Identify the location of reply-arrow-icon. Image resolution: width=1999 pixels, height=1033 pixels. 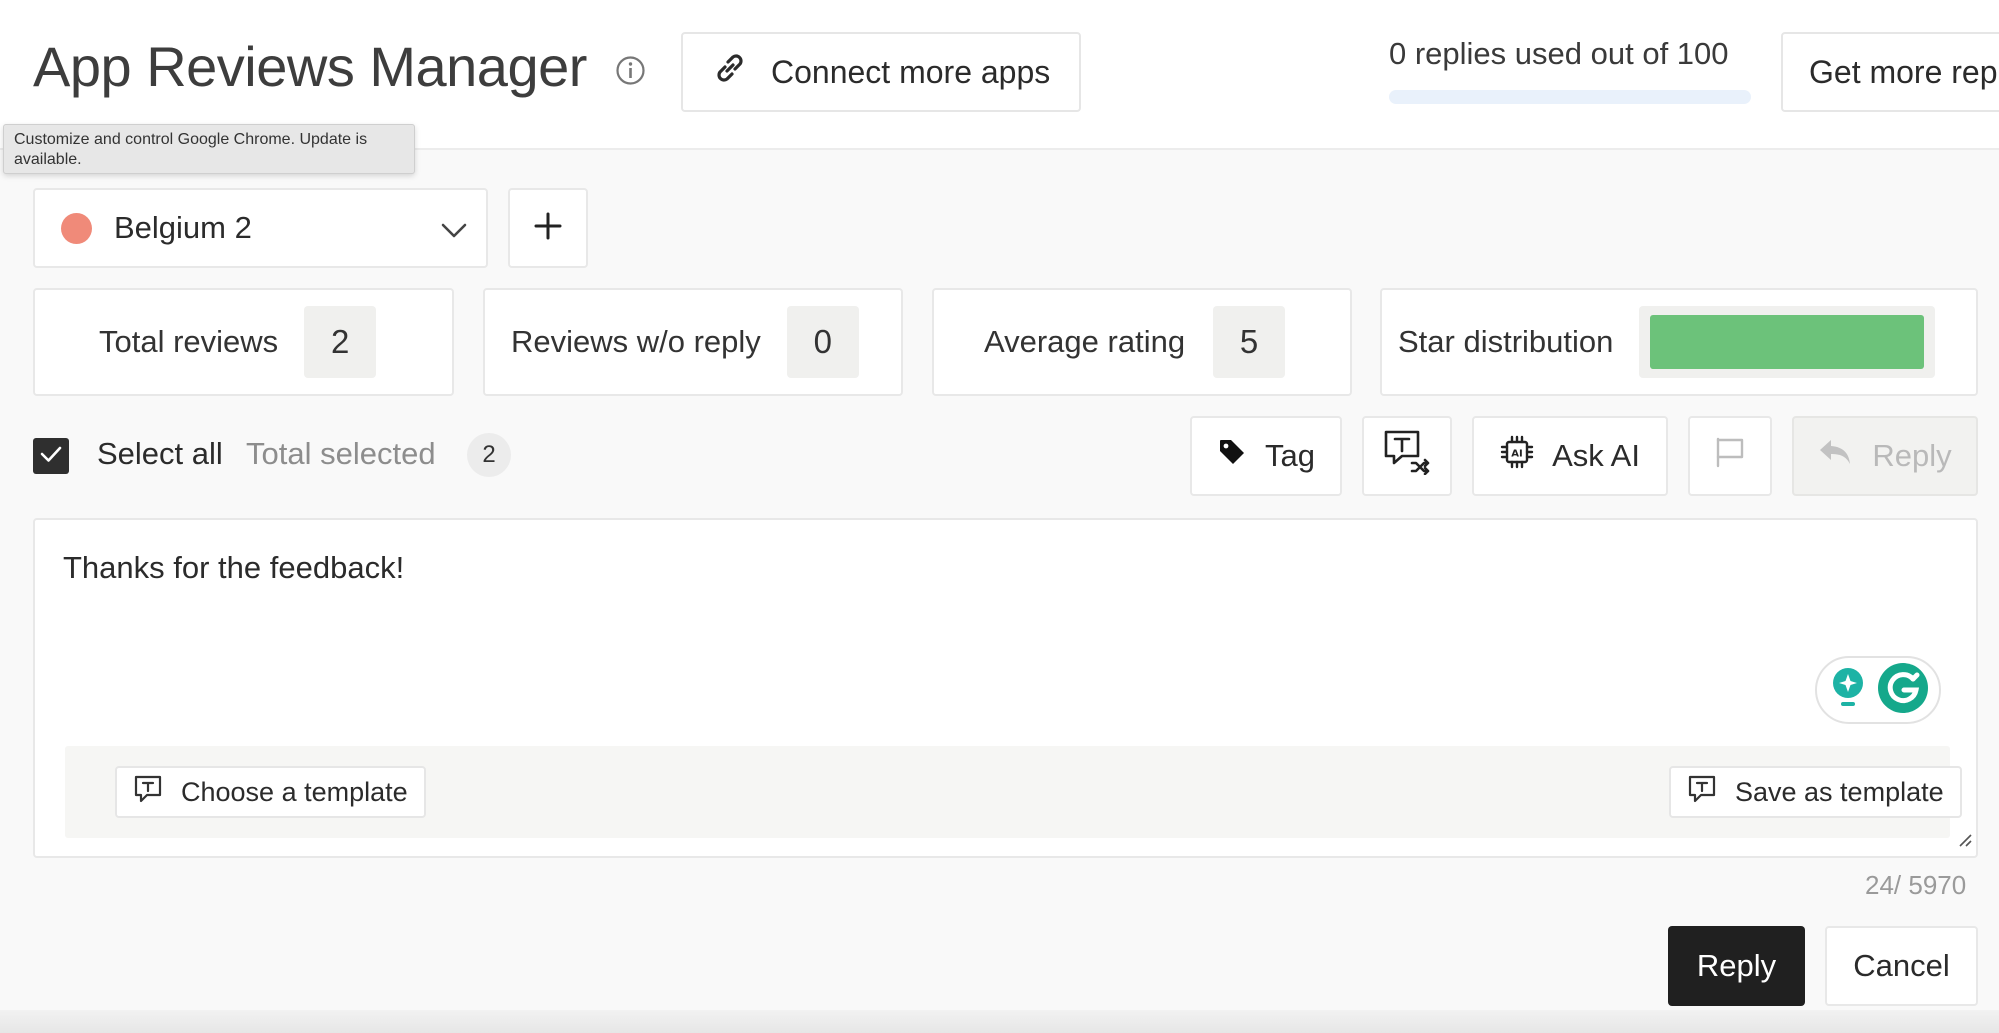
(1835, 456).